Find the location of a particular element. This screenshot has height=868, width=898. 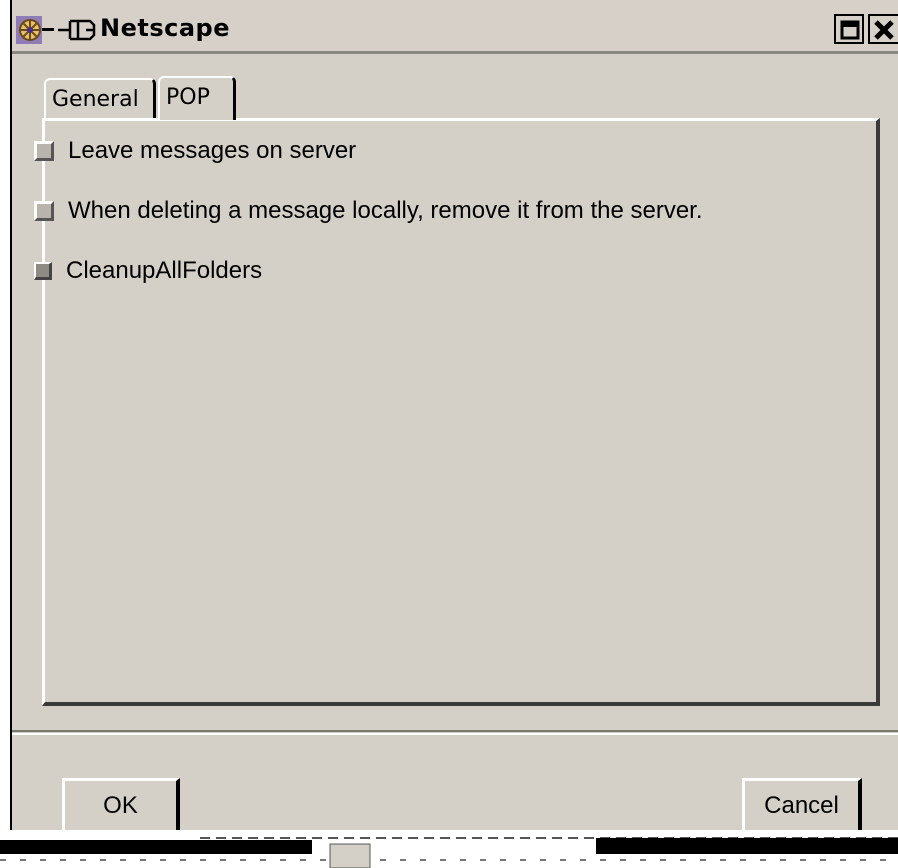

ok-button: OK is located at coordinates (121, 807).